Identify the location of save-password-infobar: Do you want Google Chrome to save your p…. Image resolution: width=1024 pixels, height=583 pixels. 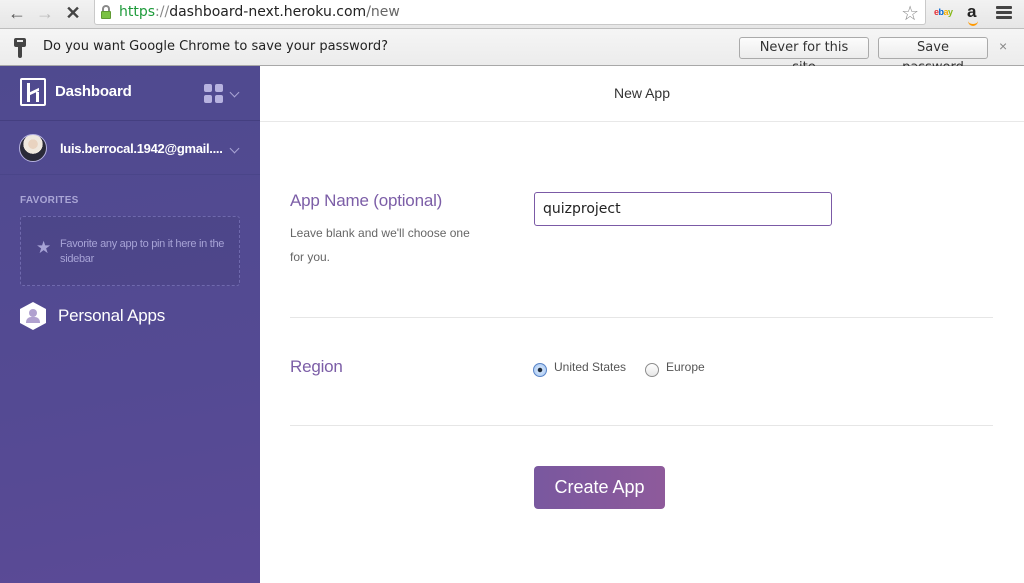
(512, 51).